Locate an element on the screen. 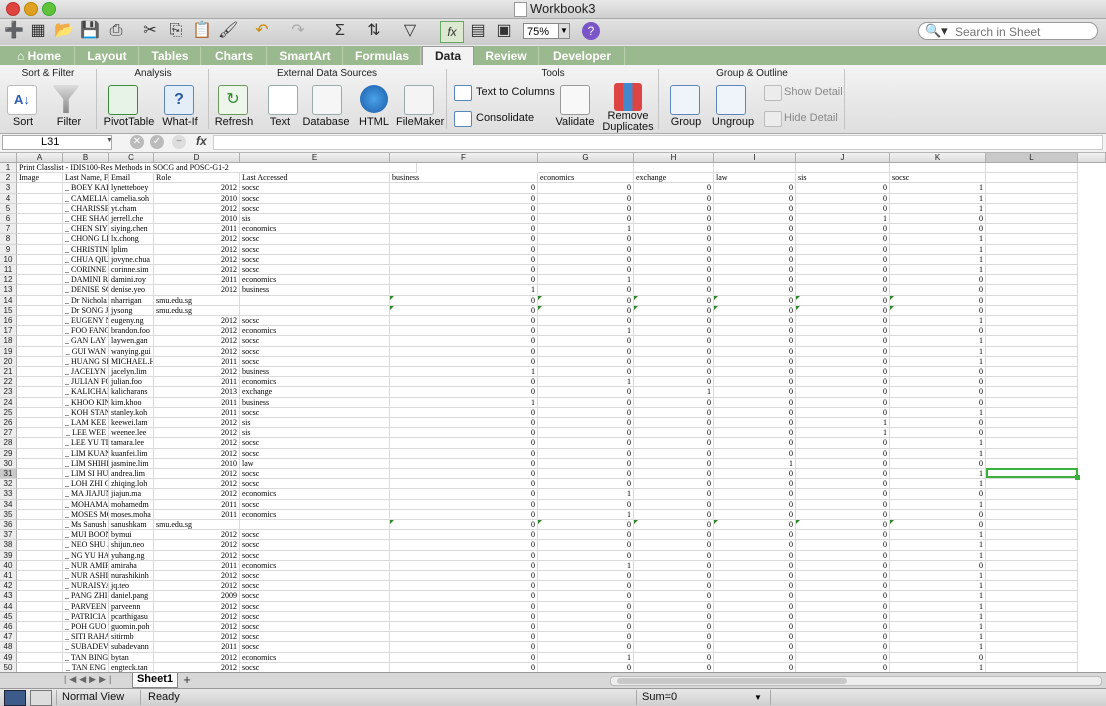 The image size is (1106, 706). row-header: 36 is located at coordinates (8, 525).